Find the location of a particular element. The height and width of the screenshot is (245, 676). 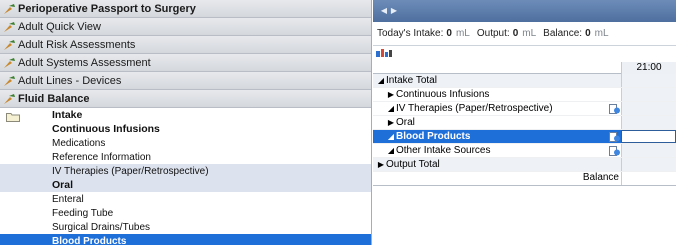

row-blood-products: ◢ Blood Products is located at coordinates (524, 137).